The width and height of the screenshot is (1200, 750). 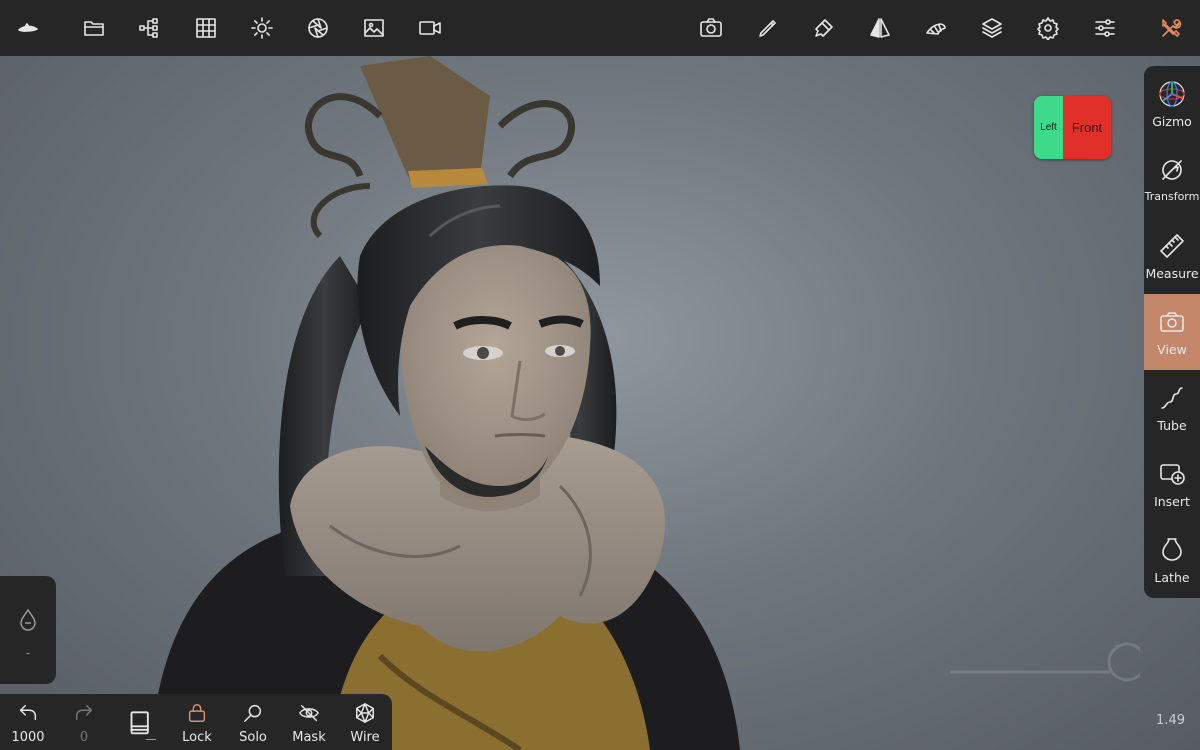 I want to click on lock-label: Lock, so click(x=197, y=737).